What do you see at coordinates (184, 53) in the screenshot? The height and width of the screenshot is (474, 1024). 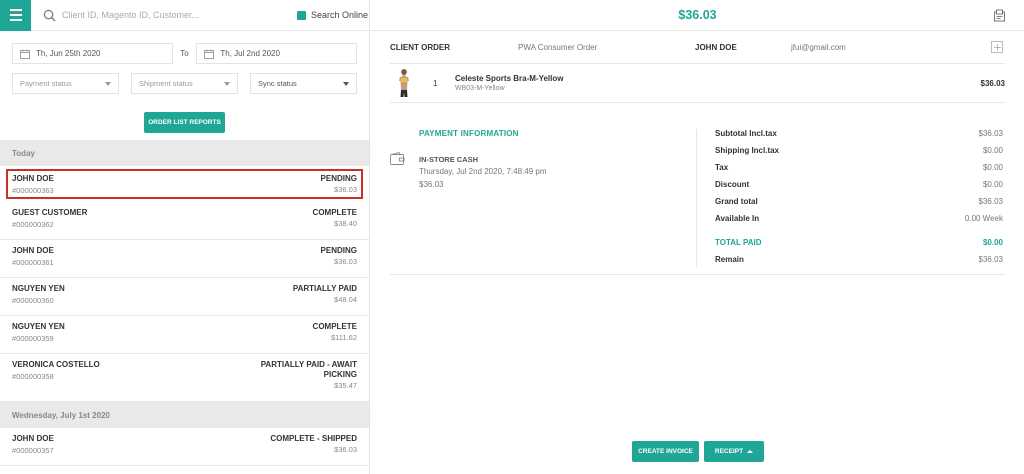 I see `date-range-to-label: To` at bounding box center [184, 53].